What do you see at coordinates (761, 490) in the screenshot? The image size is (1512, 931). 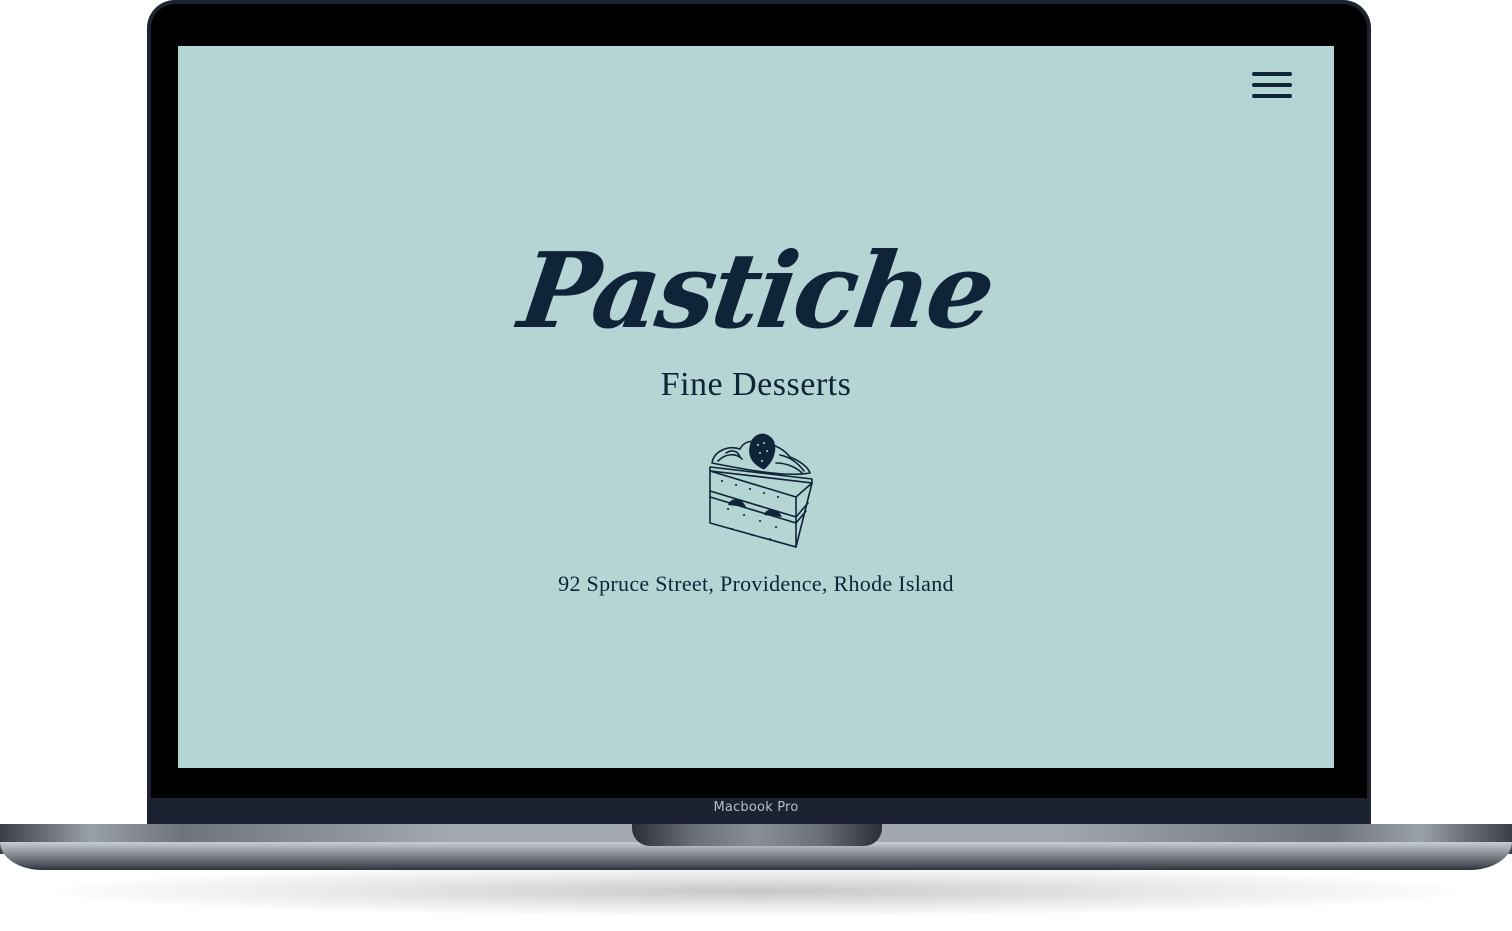 I see `cake-slice-illustration` at bounding box center [761, 490].